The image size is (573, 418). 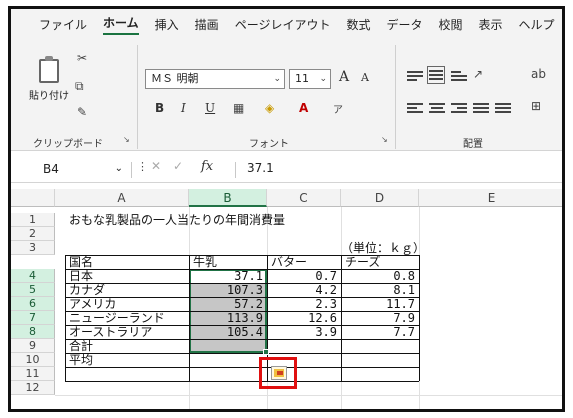 What do you see at coordinates (304, 276) in the screenshot?
I see `butter-cell: 0.7` at bounding box center [304, 276].